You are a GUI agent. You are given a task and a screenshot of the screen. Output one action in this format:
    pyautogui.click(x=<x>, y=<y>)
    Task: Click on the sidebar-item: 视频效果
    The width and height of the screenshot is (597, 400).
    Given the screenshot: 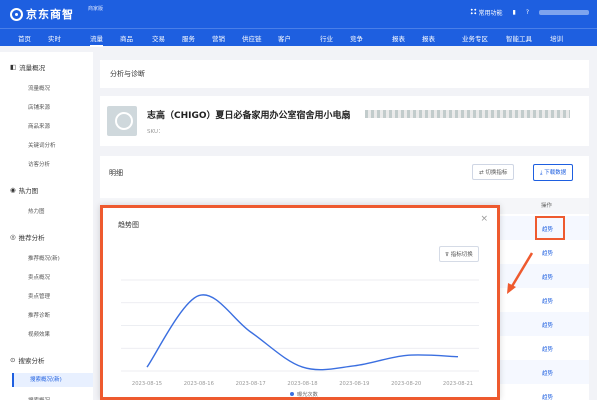 What is the action you would take?
    pyautogui.click(x=39, y=334)
    